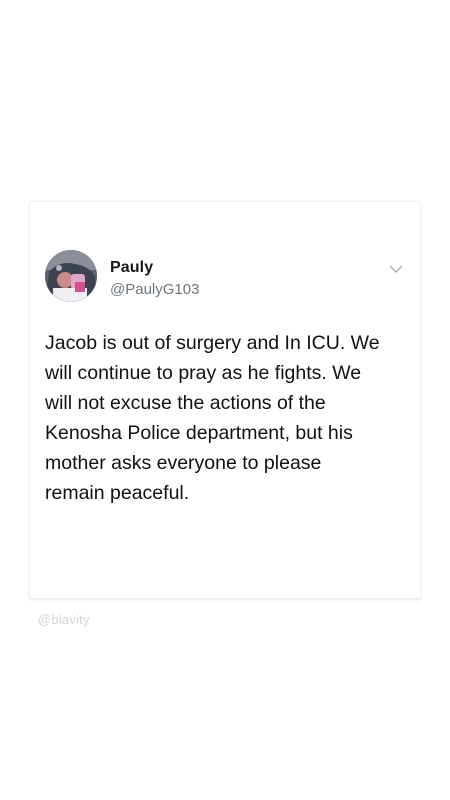 The height and width of the screenshot is (800, 450). What do you see at coordinates (154, 289) in the screenshot?
I see `username: @PaulyG103` at bounding box center [154, 289].